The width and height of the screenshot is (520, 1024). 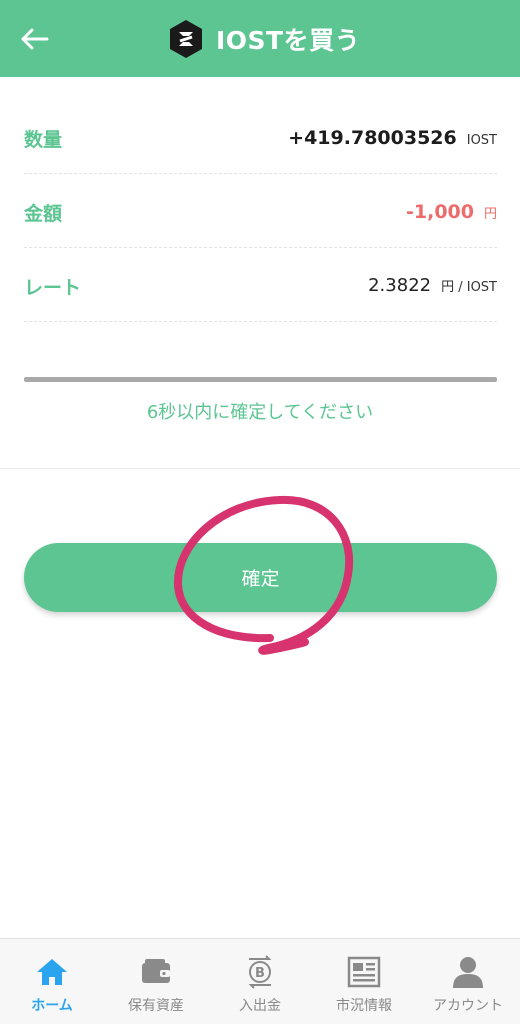 I want to click on nav-label-account: アカウント, so click(x=468, y=1006).